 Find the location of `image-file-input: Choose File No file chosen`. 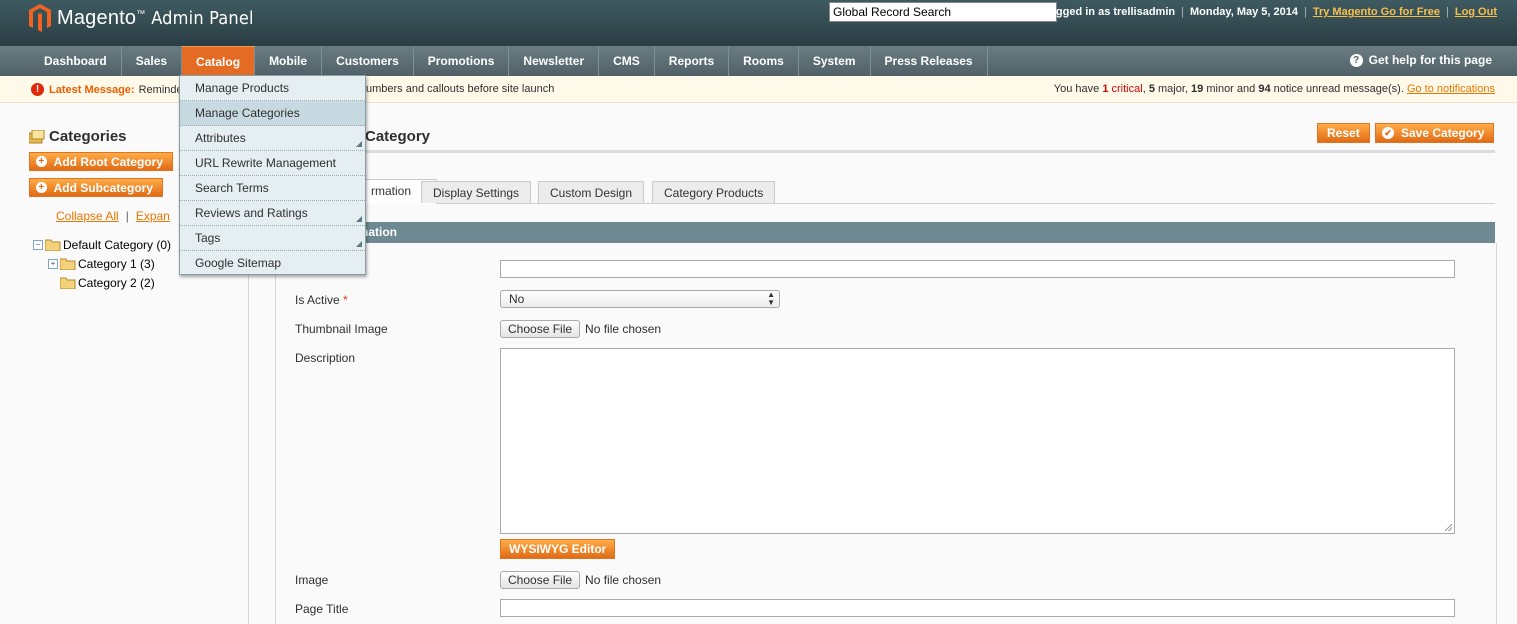

image-file-input: Choose File No file chosen is located at coordinates (580, 580).